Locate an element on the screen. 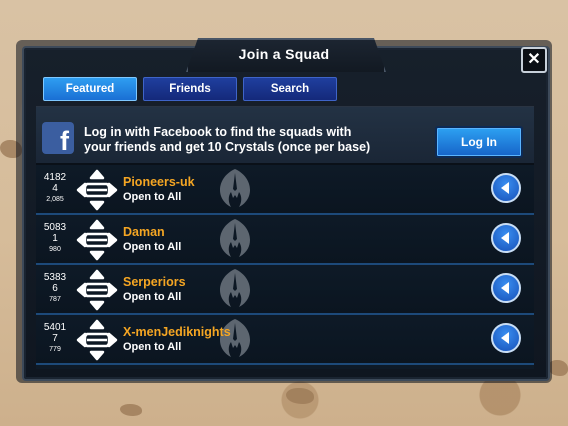  squad-row: 5083 1 980 Daman Open to All is located at coordinates (285, 240).